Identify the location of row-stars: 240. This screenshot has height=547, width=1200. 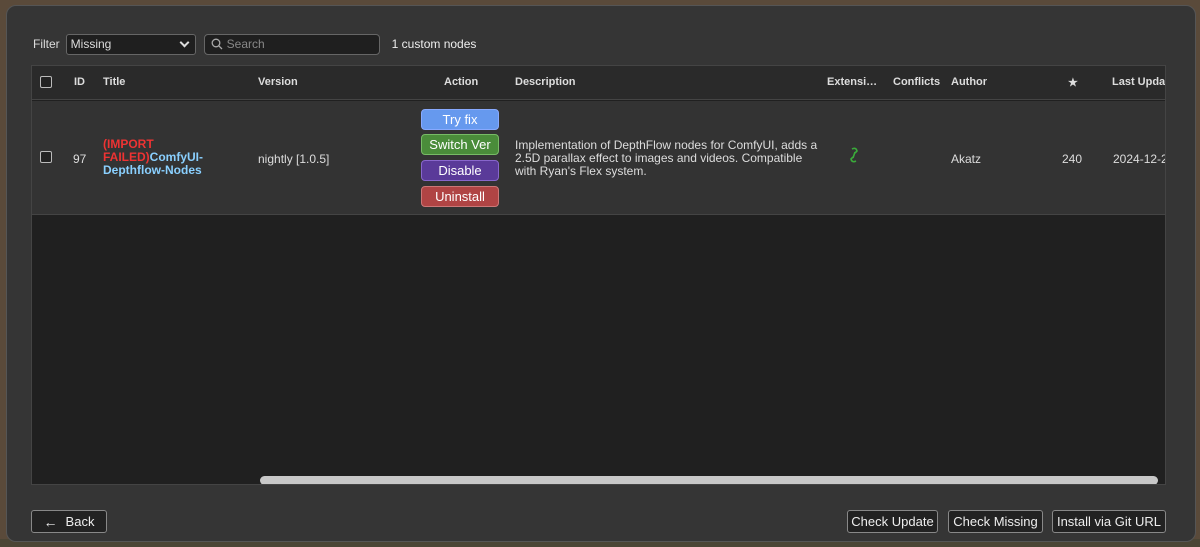
(1072, 159).